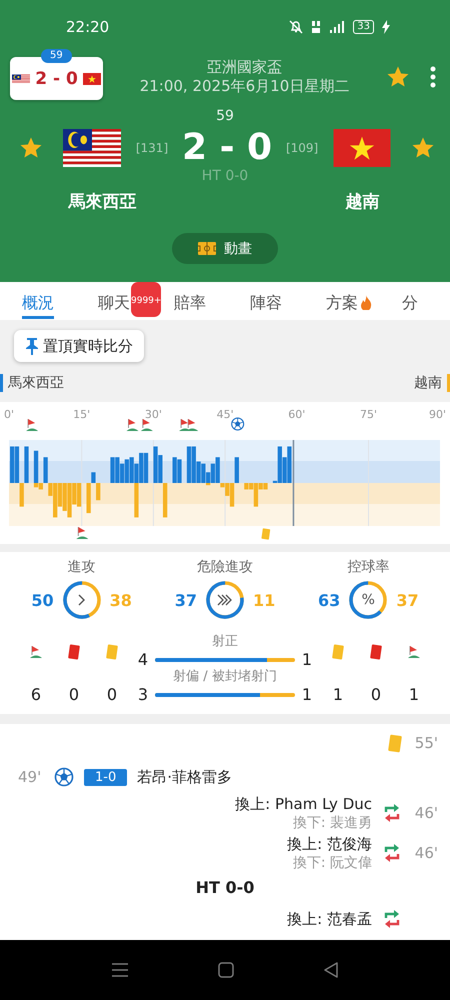 Image resolution: width=450 pixels, height=1000 pixels. I want to click on team-legend: 馬來西亞, so click(32, 383).